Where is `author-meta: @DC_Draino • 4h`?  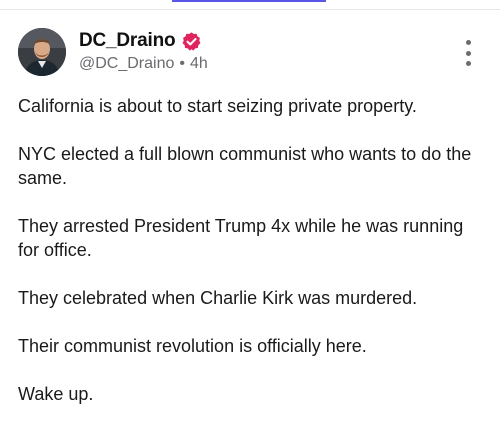
author-meta: @DC_Draino • 4h is located at coordinates (143, 64).